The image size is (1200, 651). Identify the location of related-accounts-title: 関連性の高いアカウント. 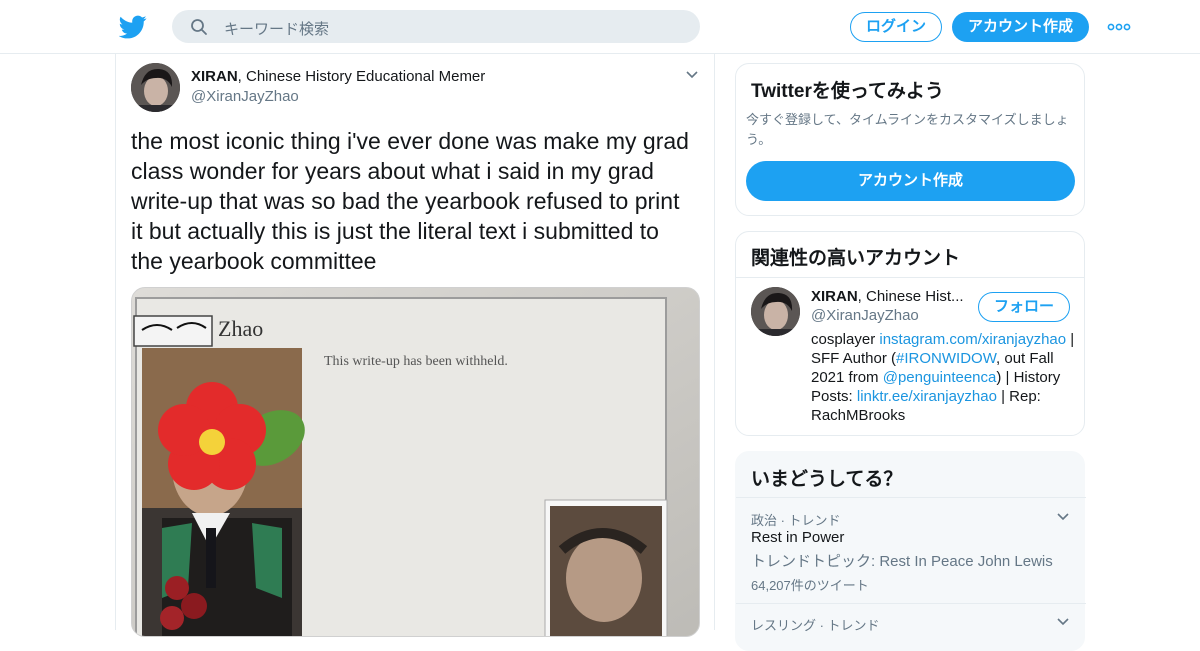
(856, 258).